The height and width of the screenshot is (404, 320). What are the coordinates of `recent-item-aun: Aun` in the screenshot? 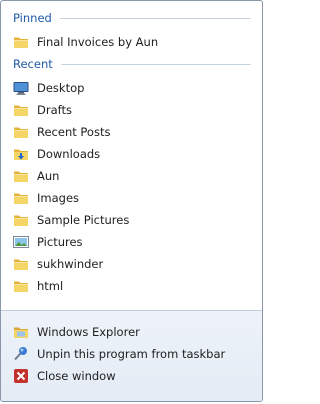 It's located at (132, 176).